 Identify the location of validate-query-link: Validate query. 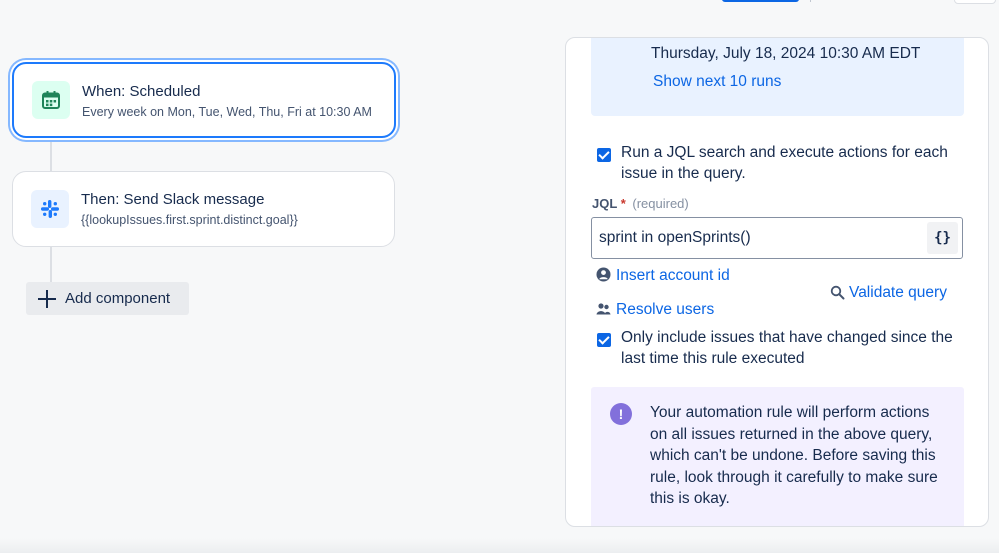
(898, 293).